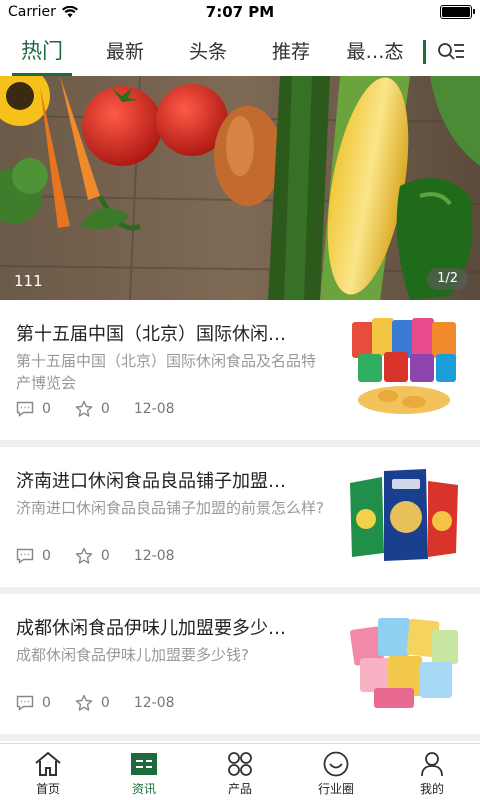  I want to click on status-time: 7:07 PM, so click(240, 12).